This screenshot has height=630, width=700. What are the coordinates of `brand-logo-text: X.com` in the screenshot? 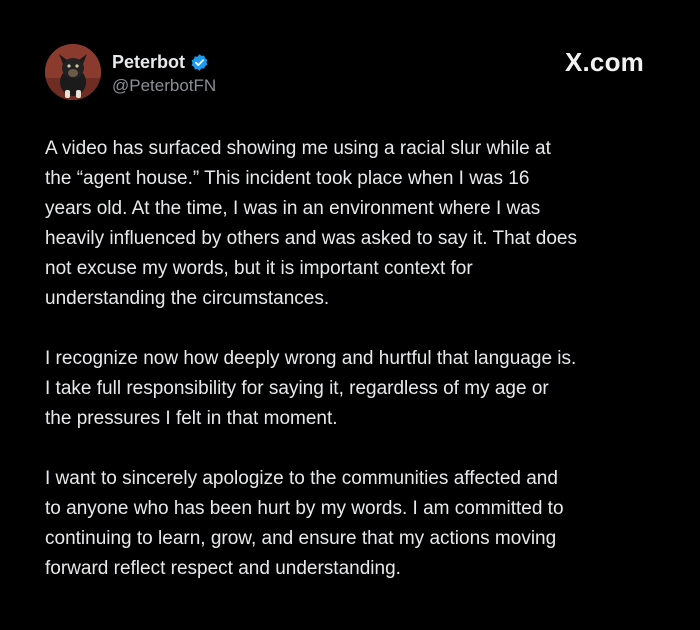 It's located at (604, 62).